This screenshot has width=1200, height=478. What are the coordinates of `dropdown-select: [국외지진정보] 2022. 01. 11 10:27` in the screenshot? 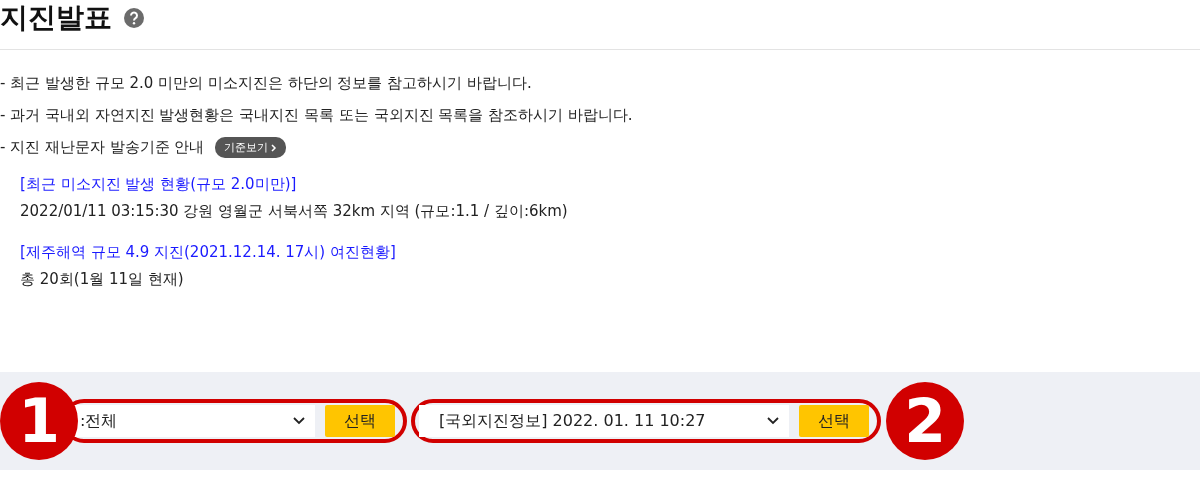 It's located at (604, 421).